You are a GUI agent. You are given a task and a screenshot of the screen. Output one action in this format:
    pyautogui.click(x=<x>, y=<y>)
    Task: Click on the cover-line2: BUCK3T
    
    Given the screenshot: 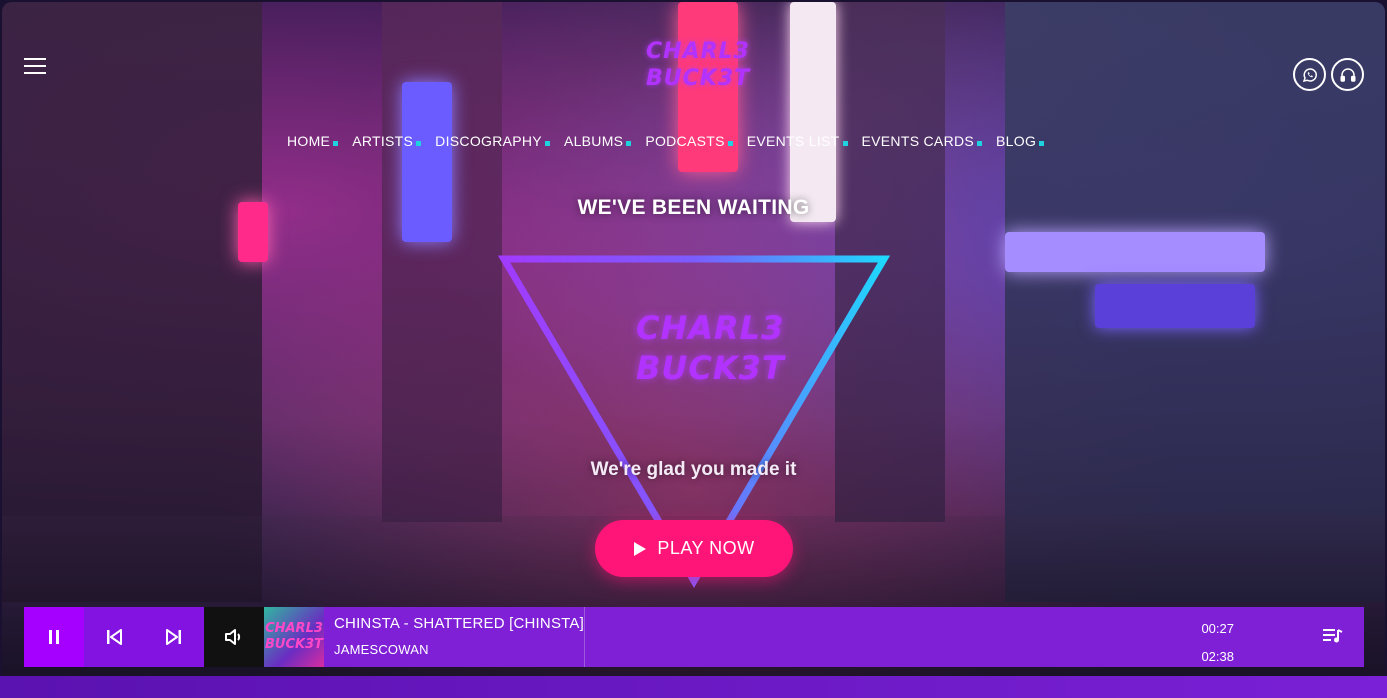 What is the action you would take?
    pyautogui.click(x=294, y=644)
    